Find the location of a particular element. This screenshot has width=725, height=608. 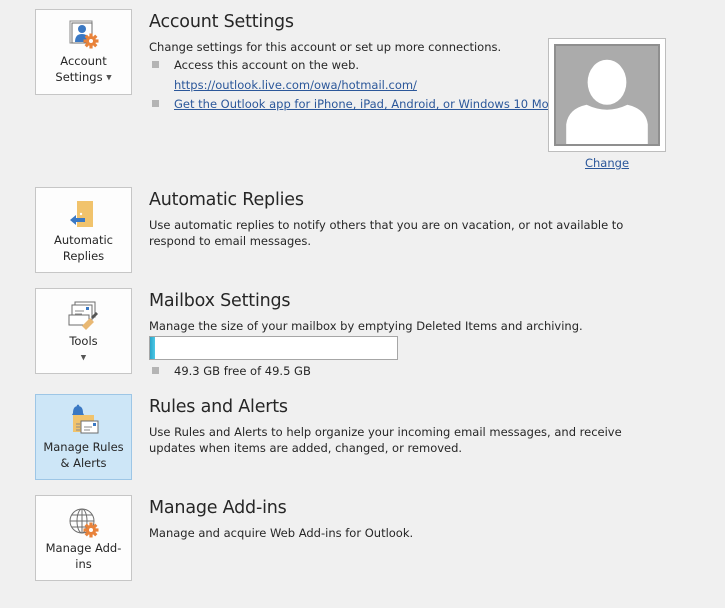

manage-addins-label-2: ins is located at coordinates (83, 564).